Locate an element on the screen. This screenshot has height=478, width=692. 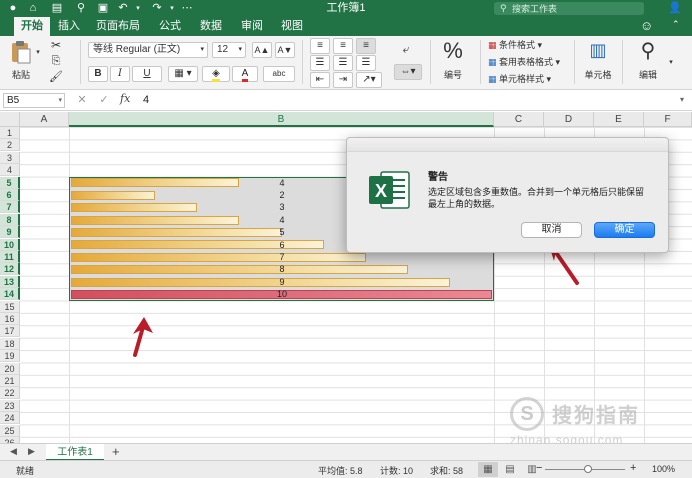
next-sheet-icon: ▶ is located at coordinates (31, 451).